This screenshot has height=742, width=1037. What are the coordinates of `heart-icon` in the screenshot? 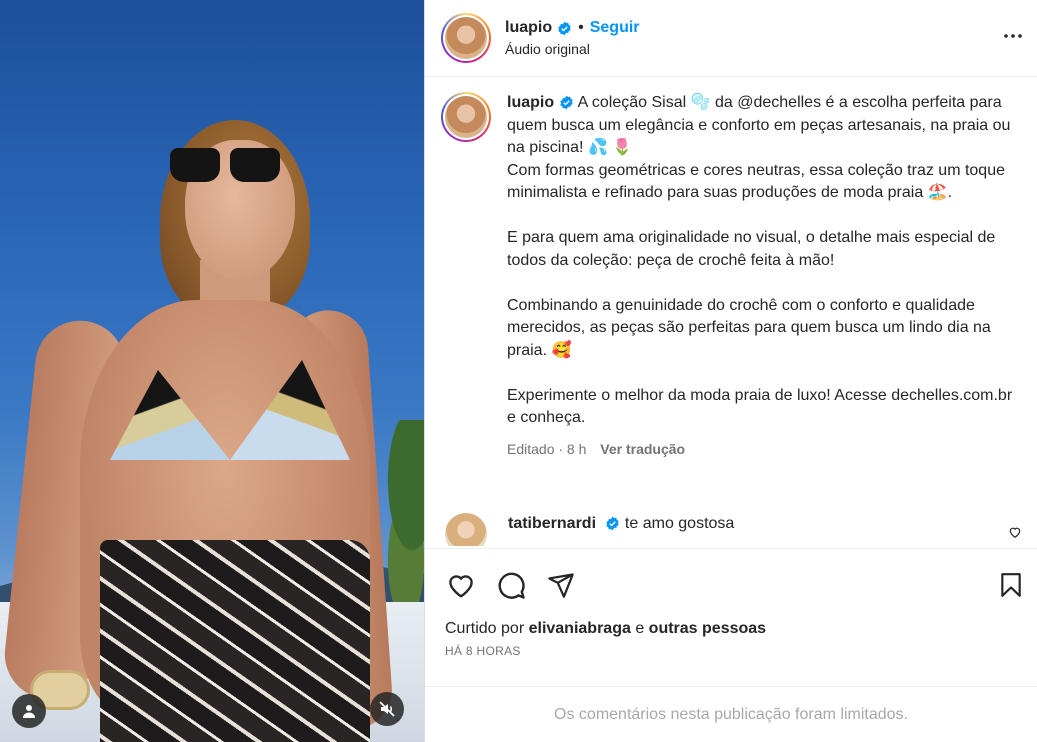 It's located at (461, 585).